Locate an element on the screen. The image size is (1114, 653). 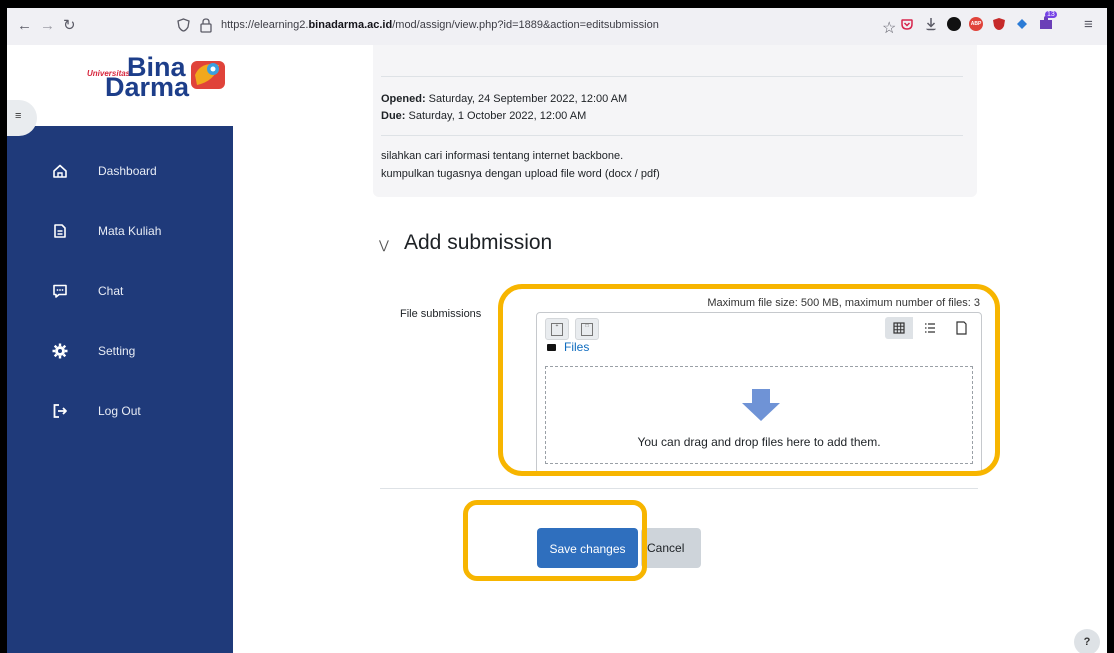
grid-view-icon is located at coordinates (899, 328).